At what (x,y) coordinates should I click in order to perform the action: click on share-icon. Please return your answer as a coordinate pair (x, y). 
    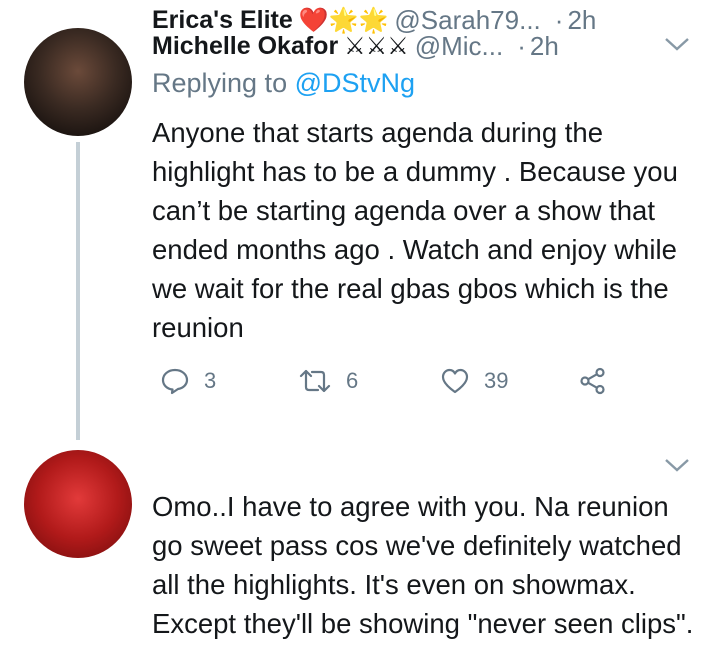
    Looking at the image, I should click on (592, 381).